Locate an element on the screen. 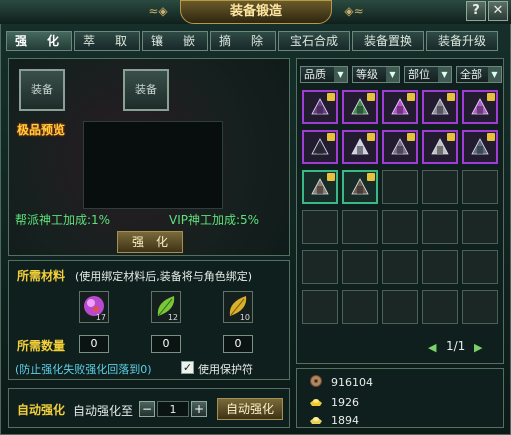  currency-panel: 916104 1926 1894 is located at coordinates (400, 398).